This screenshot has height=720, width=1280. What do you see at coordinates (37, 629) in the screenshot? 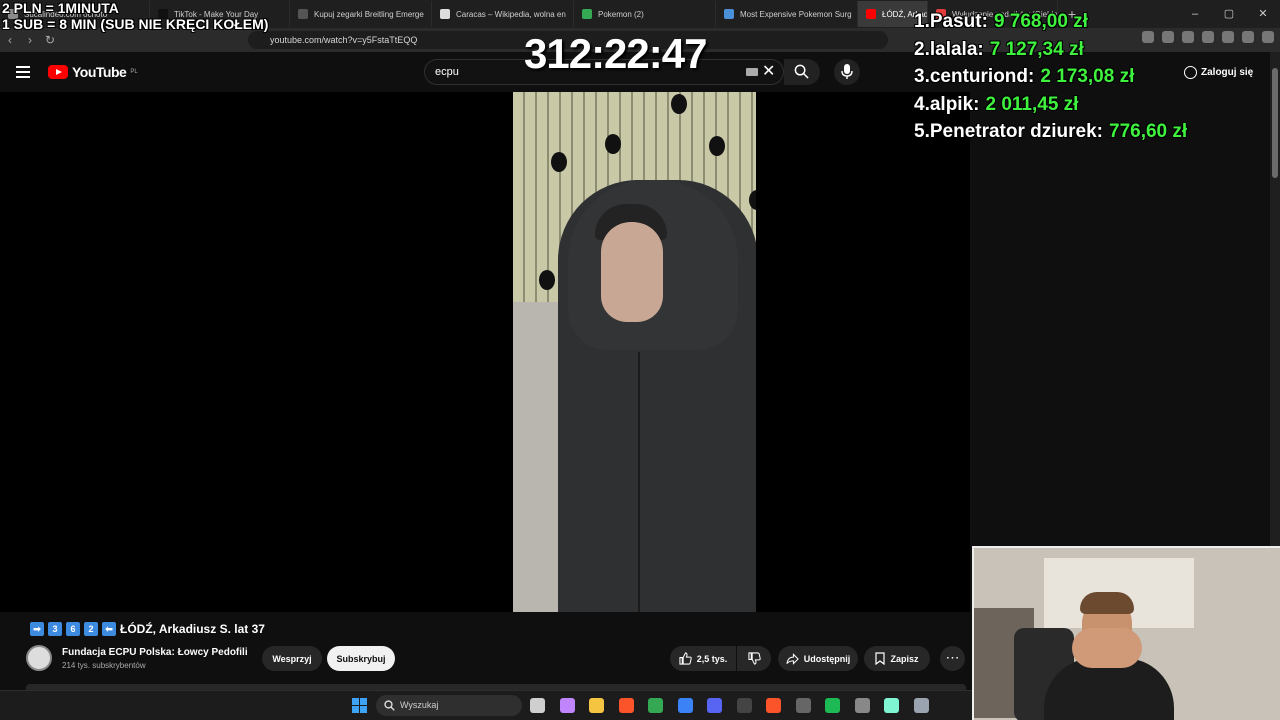
I see `title-emoji: ➡` at bounding box center [37, 629].